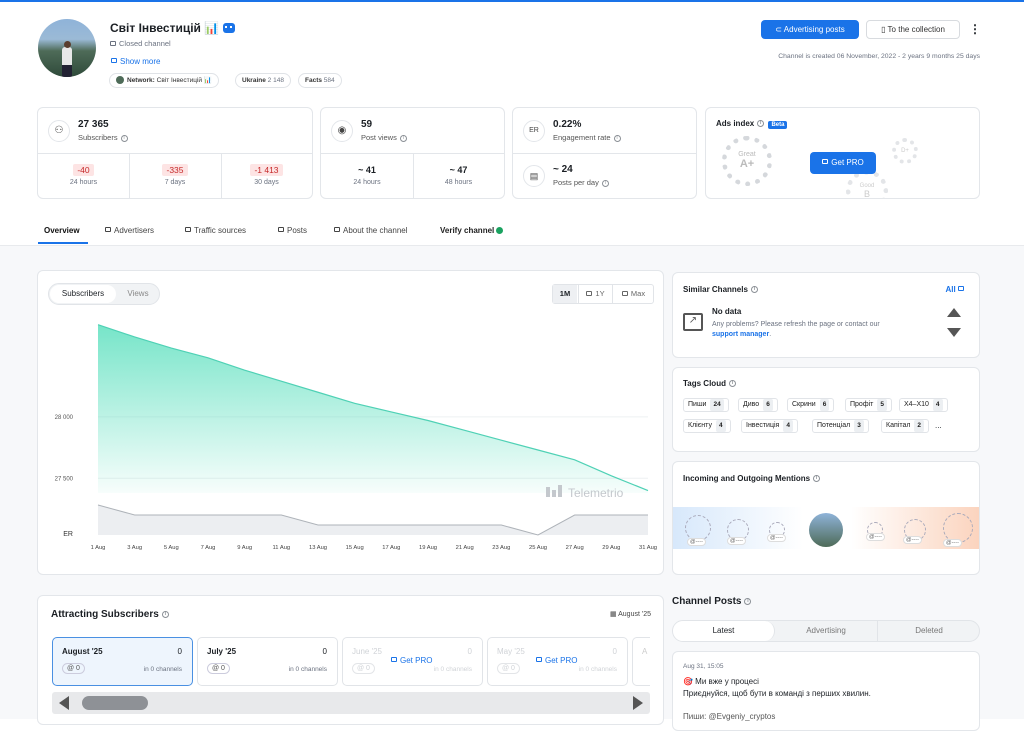 This screenshot has width=1024, height=731. I want to click on views-48h-value: ~ 47, so click(458, 170).